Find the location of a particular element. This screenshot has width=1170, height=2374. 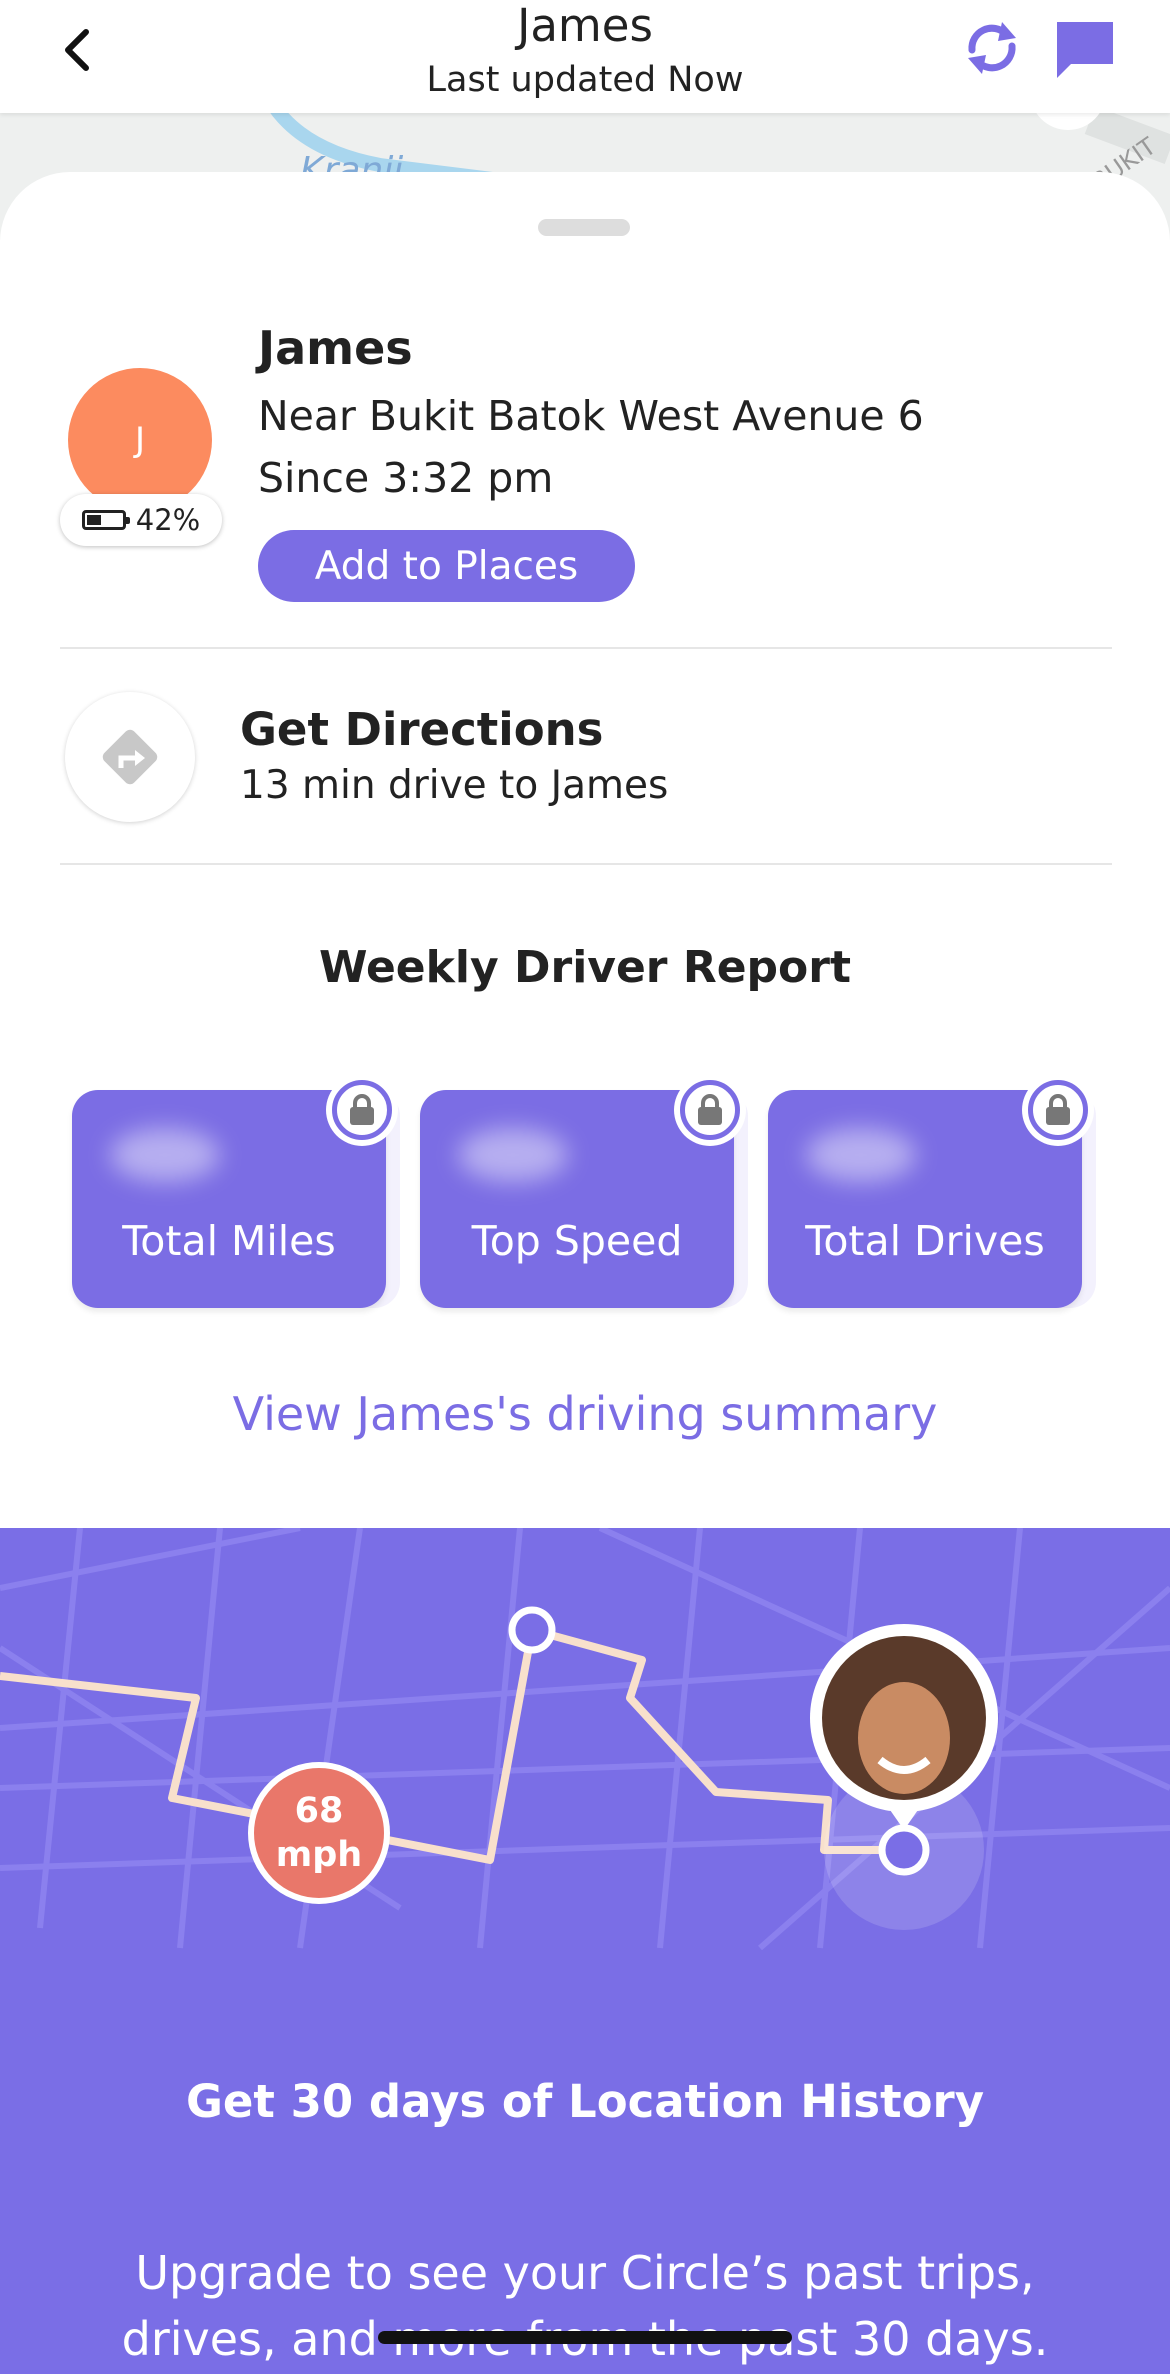

stat-label: Total Drives is located at coordinates (925, 1241).